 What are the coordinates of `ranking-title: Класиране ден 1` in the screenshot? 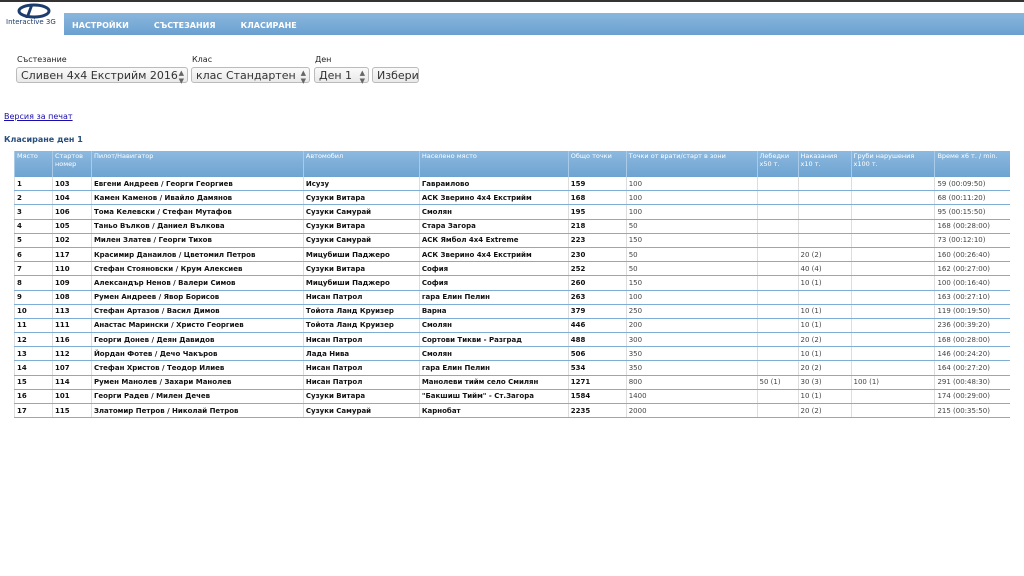 It's located at (43, 139).